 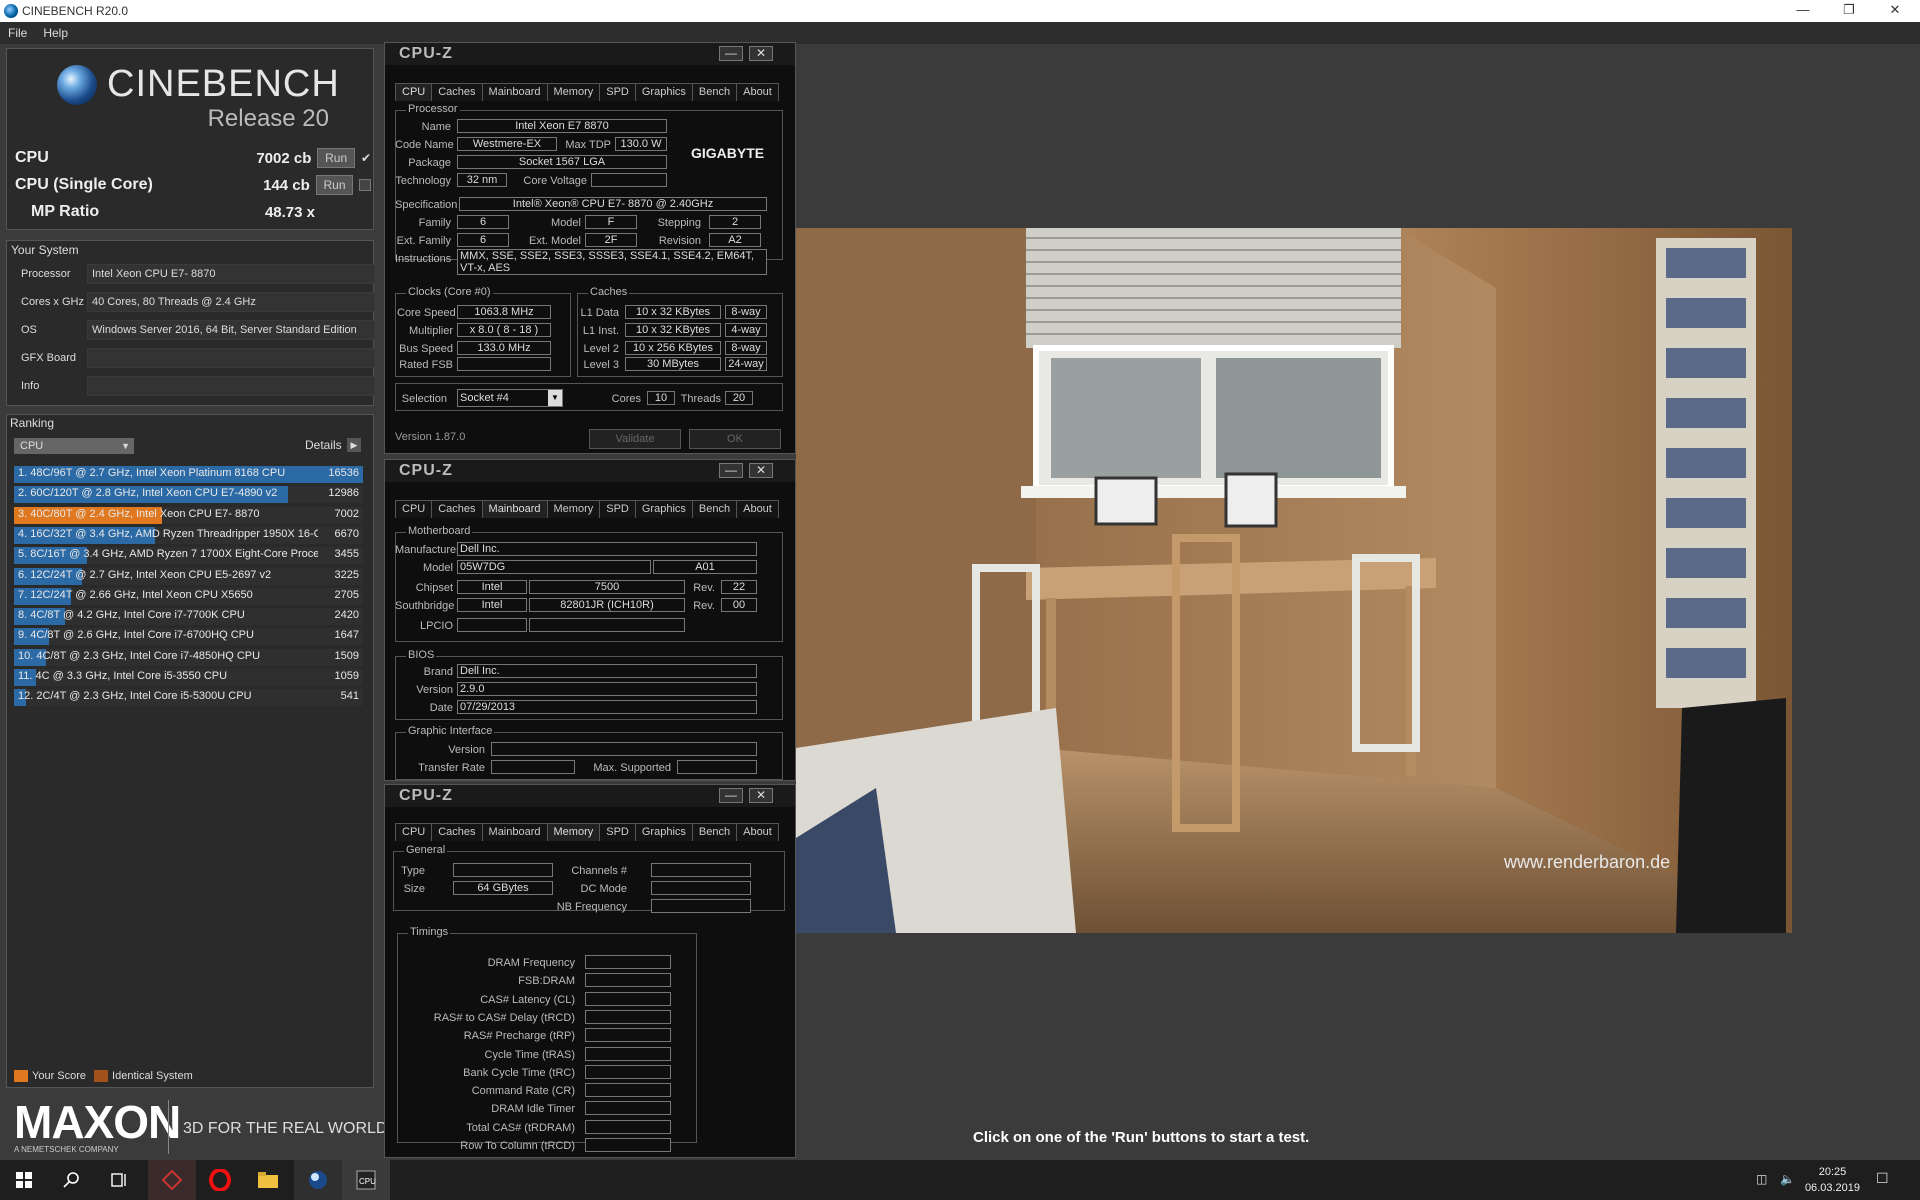 I want to click on details-arrow-icon: ▶, so click(x=354, y=445).